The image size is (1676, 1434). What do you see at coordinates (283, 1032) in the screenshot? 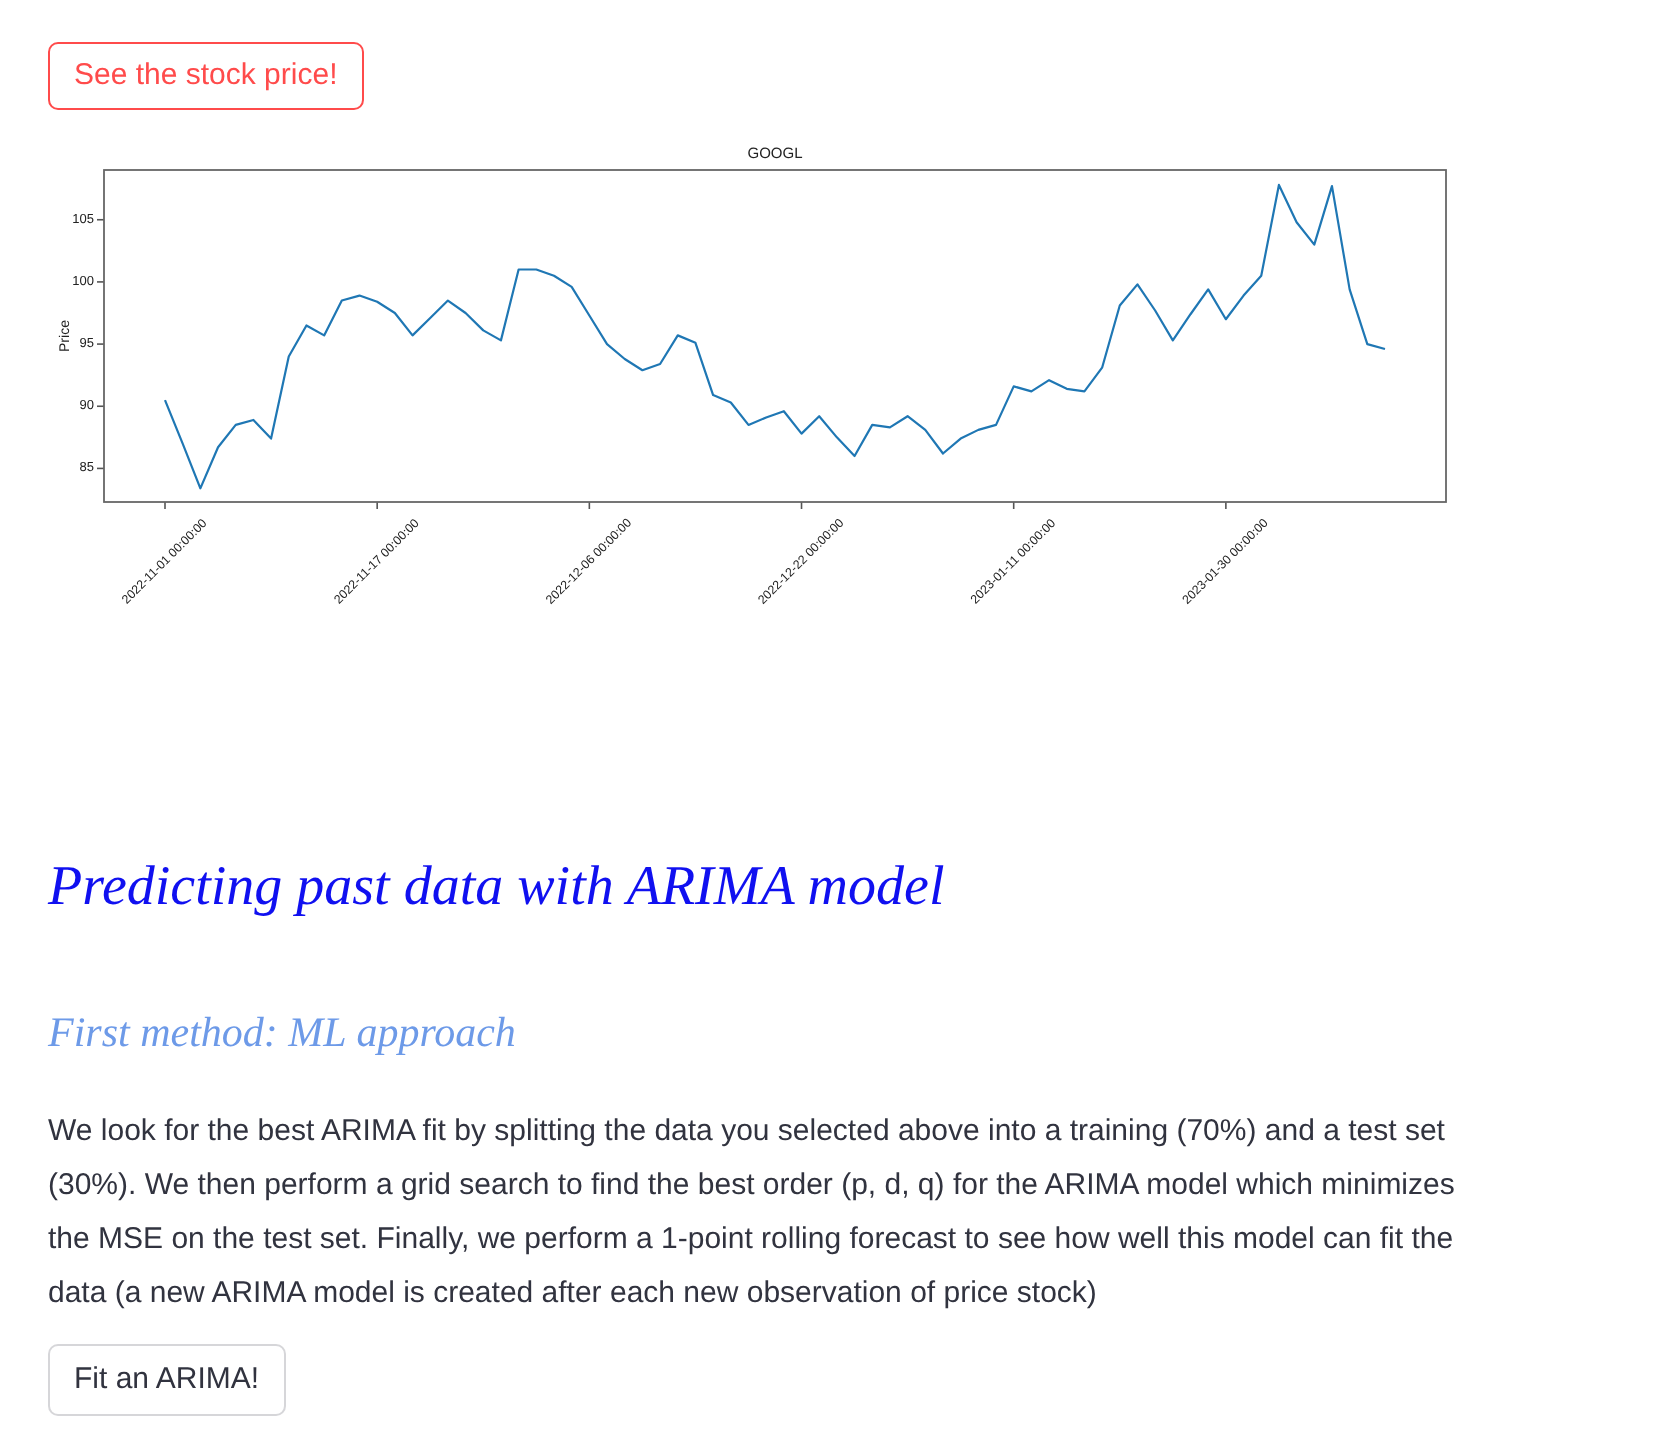
I see `subsection-heading: First method: ML approach` at bounding box center [283, 1032].